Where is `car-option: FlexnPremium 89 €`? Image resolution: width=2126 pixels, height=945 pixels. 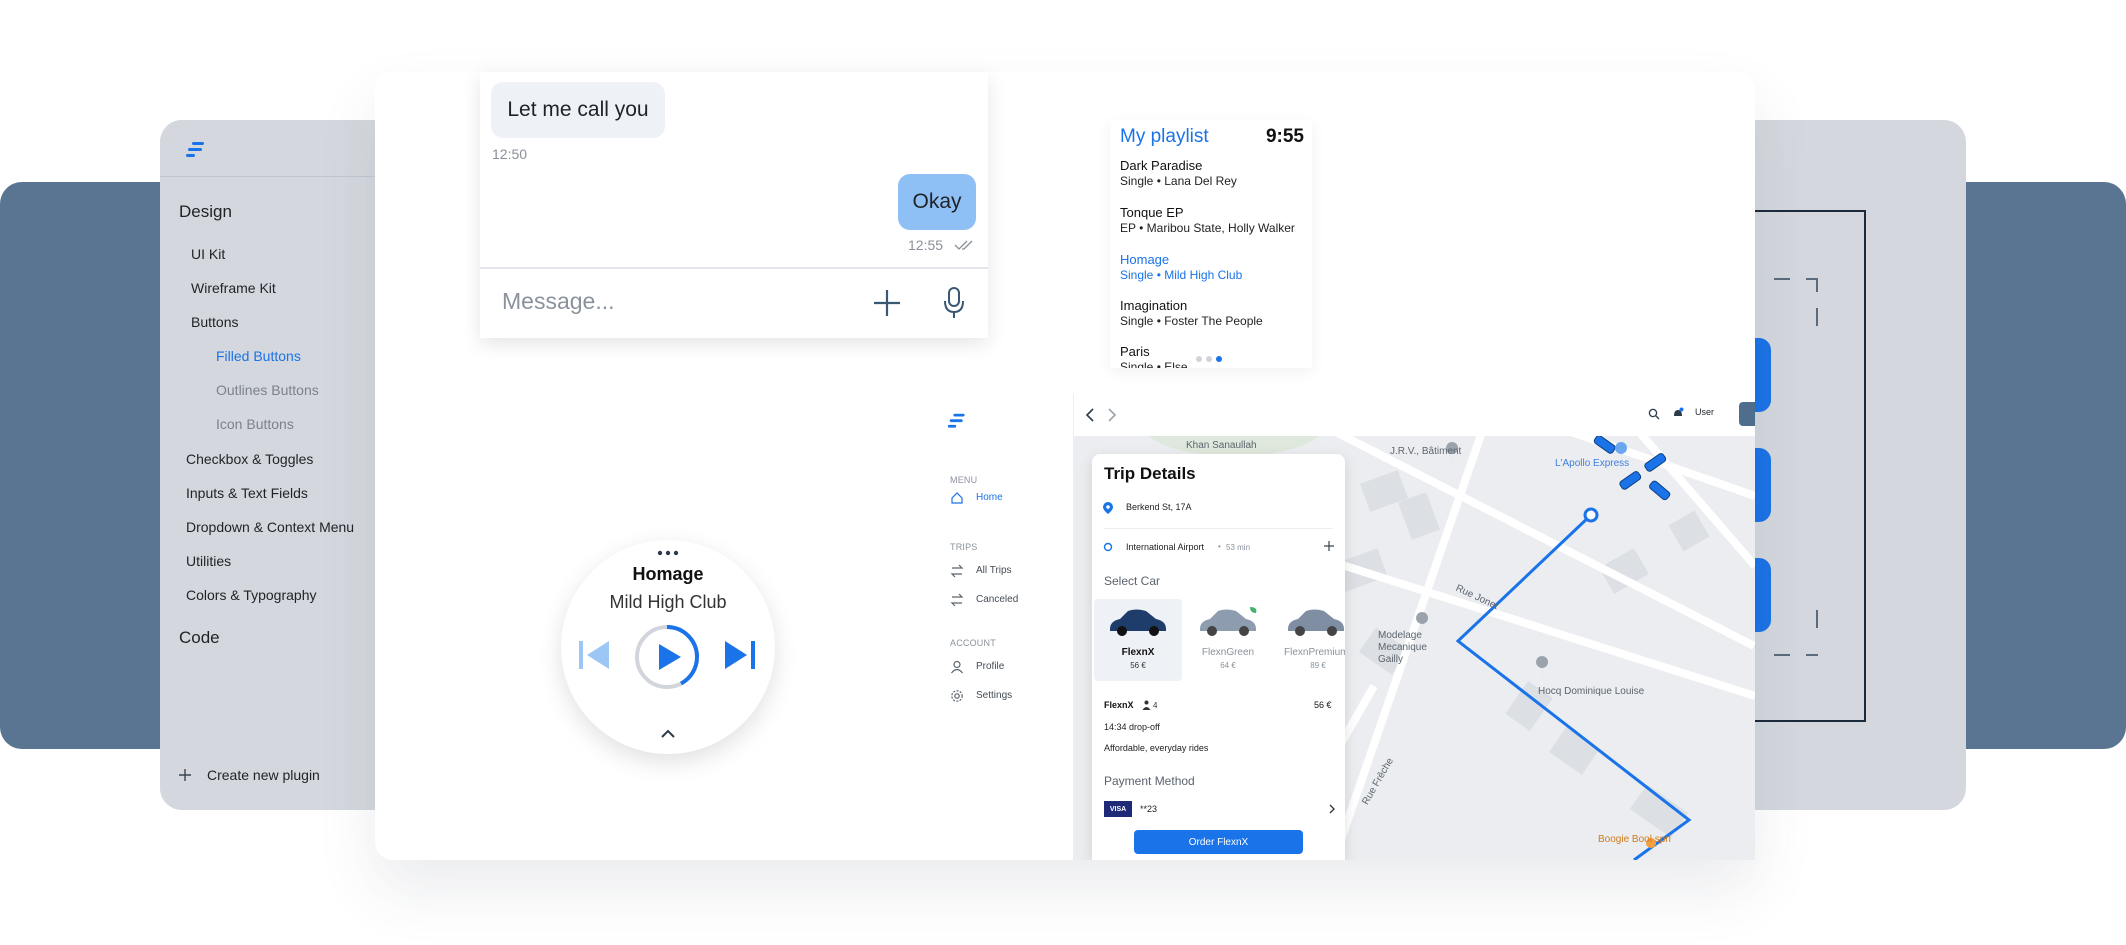
car-option: FlexnPremium 89 € is located at coordinates (1309, 640).